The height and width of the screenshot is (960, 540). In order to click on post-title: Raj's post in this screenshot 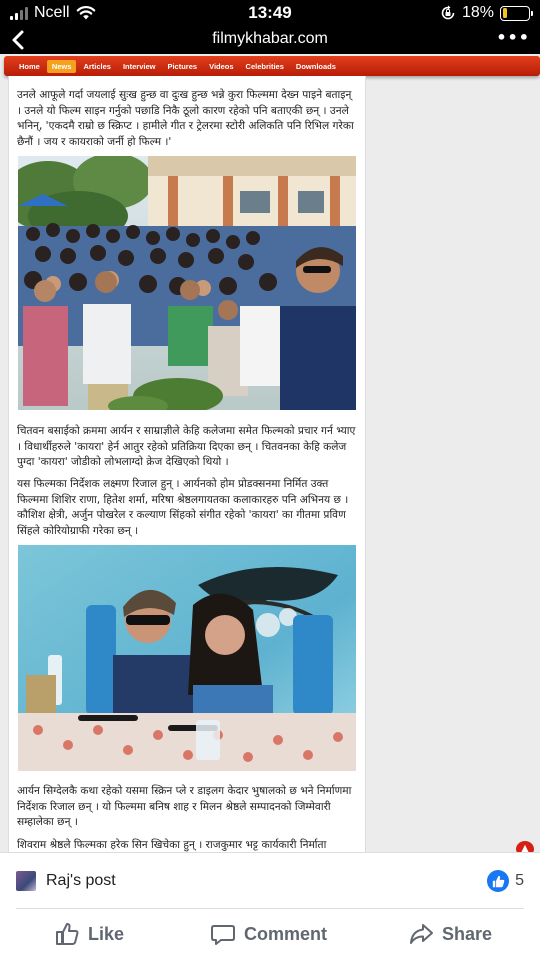, I will do `click(81, 881)`.